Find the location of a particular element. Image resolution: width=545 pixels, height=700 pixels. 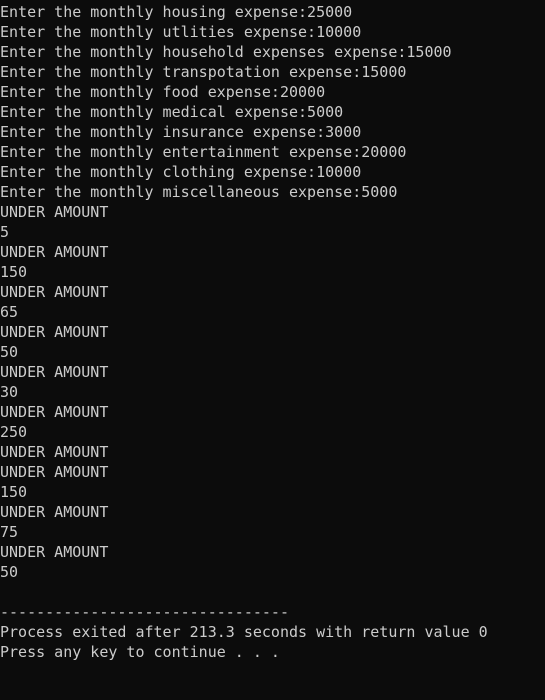

console-line: Enter the monthly housing expense:25000 is located at coordinates (176, 12).